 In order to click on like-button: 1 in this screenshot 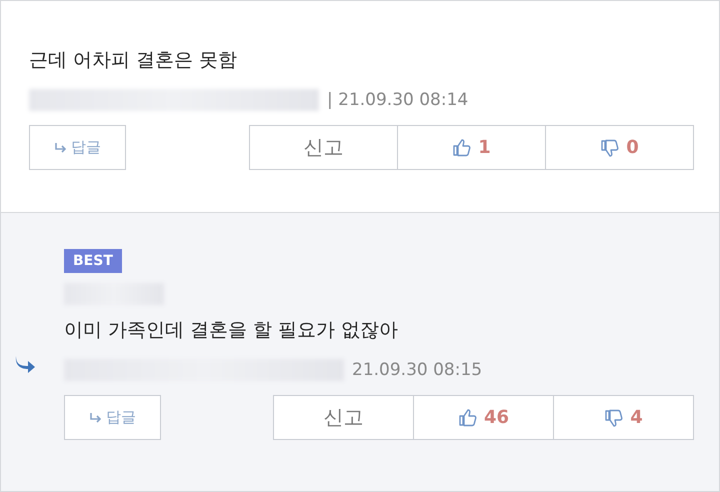, I will do `click(471, 147)`.